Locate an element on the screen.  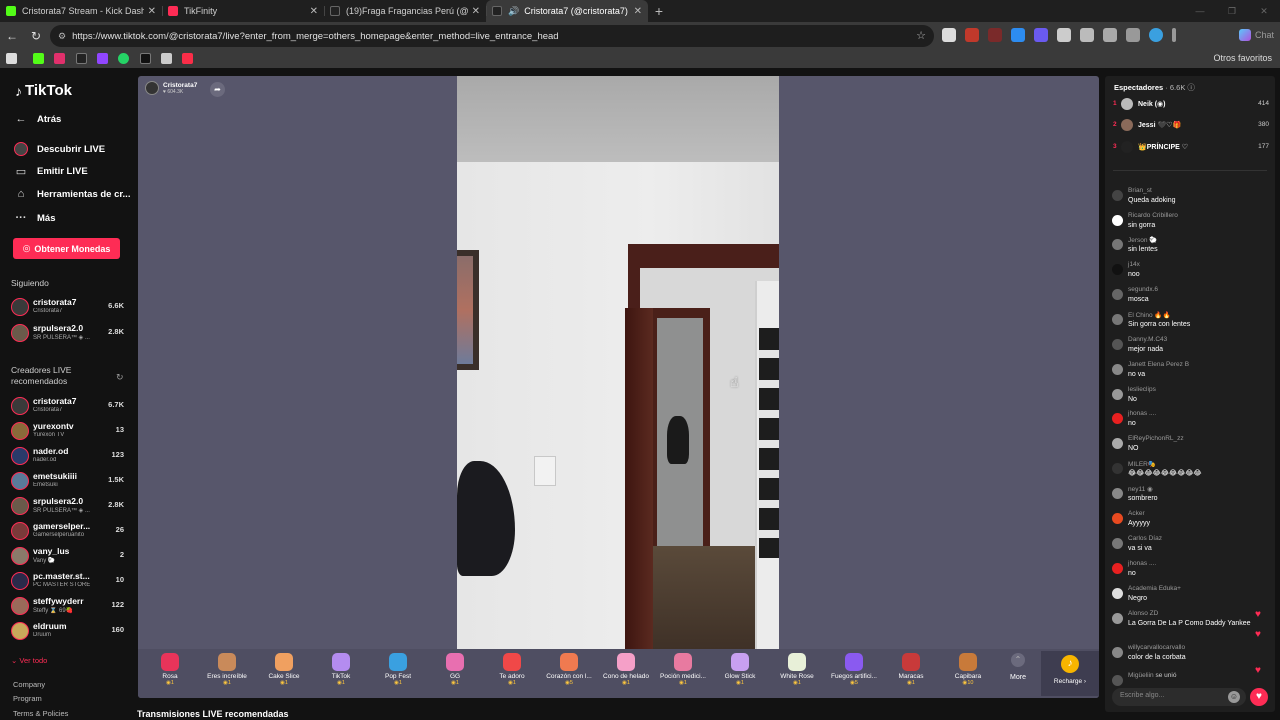
back-arrow-icon: ← is located at coordinates (12, 36).